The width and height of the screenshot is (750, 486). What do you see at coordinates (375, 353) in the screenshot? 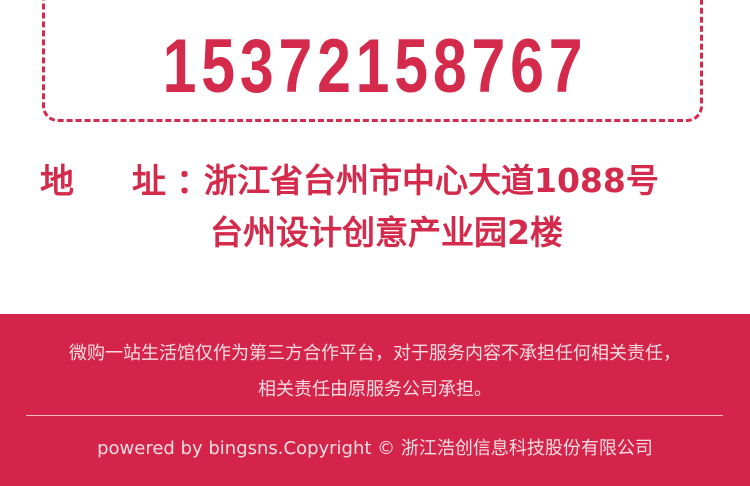
I see `disclaimer-line-1: 微购一站生活馆仅作为第三方合作平台，对于服务内容不承担任何相关责任，` at bounding box center [375, 353].